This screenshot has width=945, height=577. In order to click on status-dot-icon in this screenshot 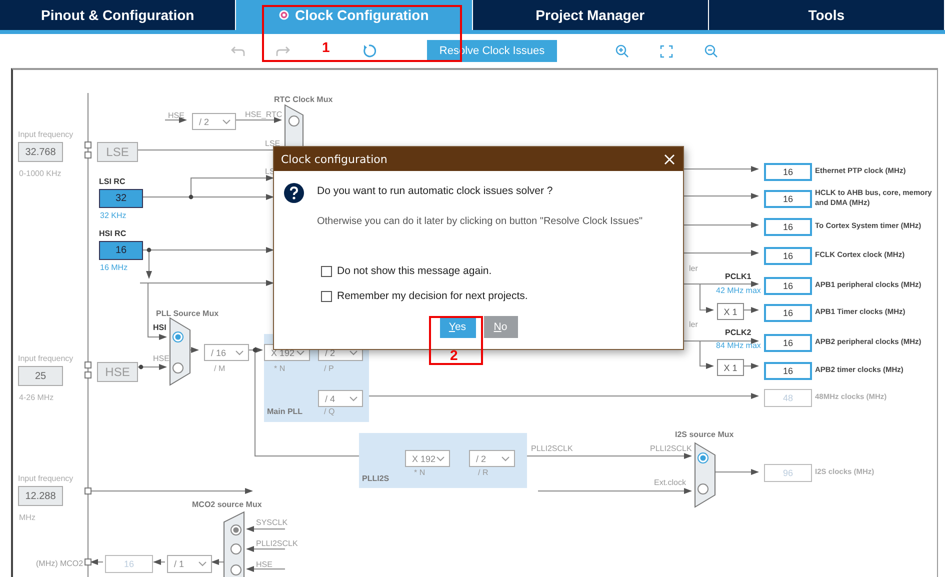, I will do `click(283, 15)`.